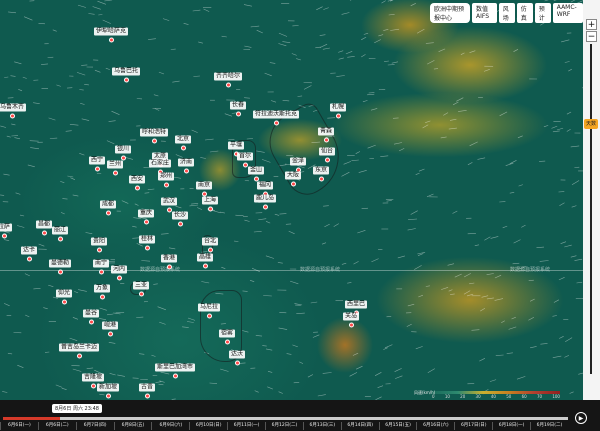 The height and width of the screenshot is (431, 600). I want to click on city-marker: 长沙, so click(180, 214).